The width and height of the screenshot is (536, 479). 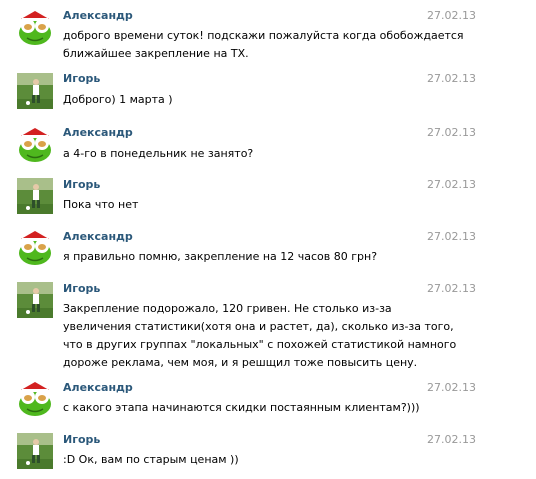 I want to click on message-text-line: а 4-го в понедельник не занято?, so click(x=158, y=153).